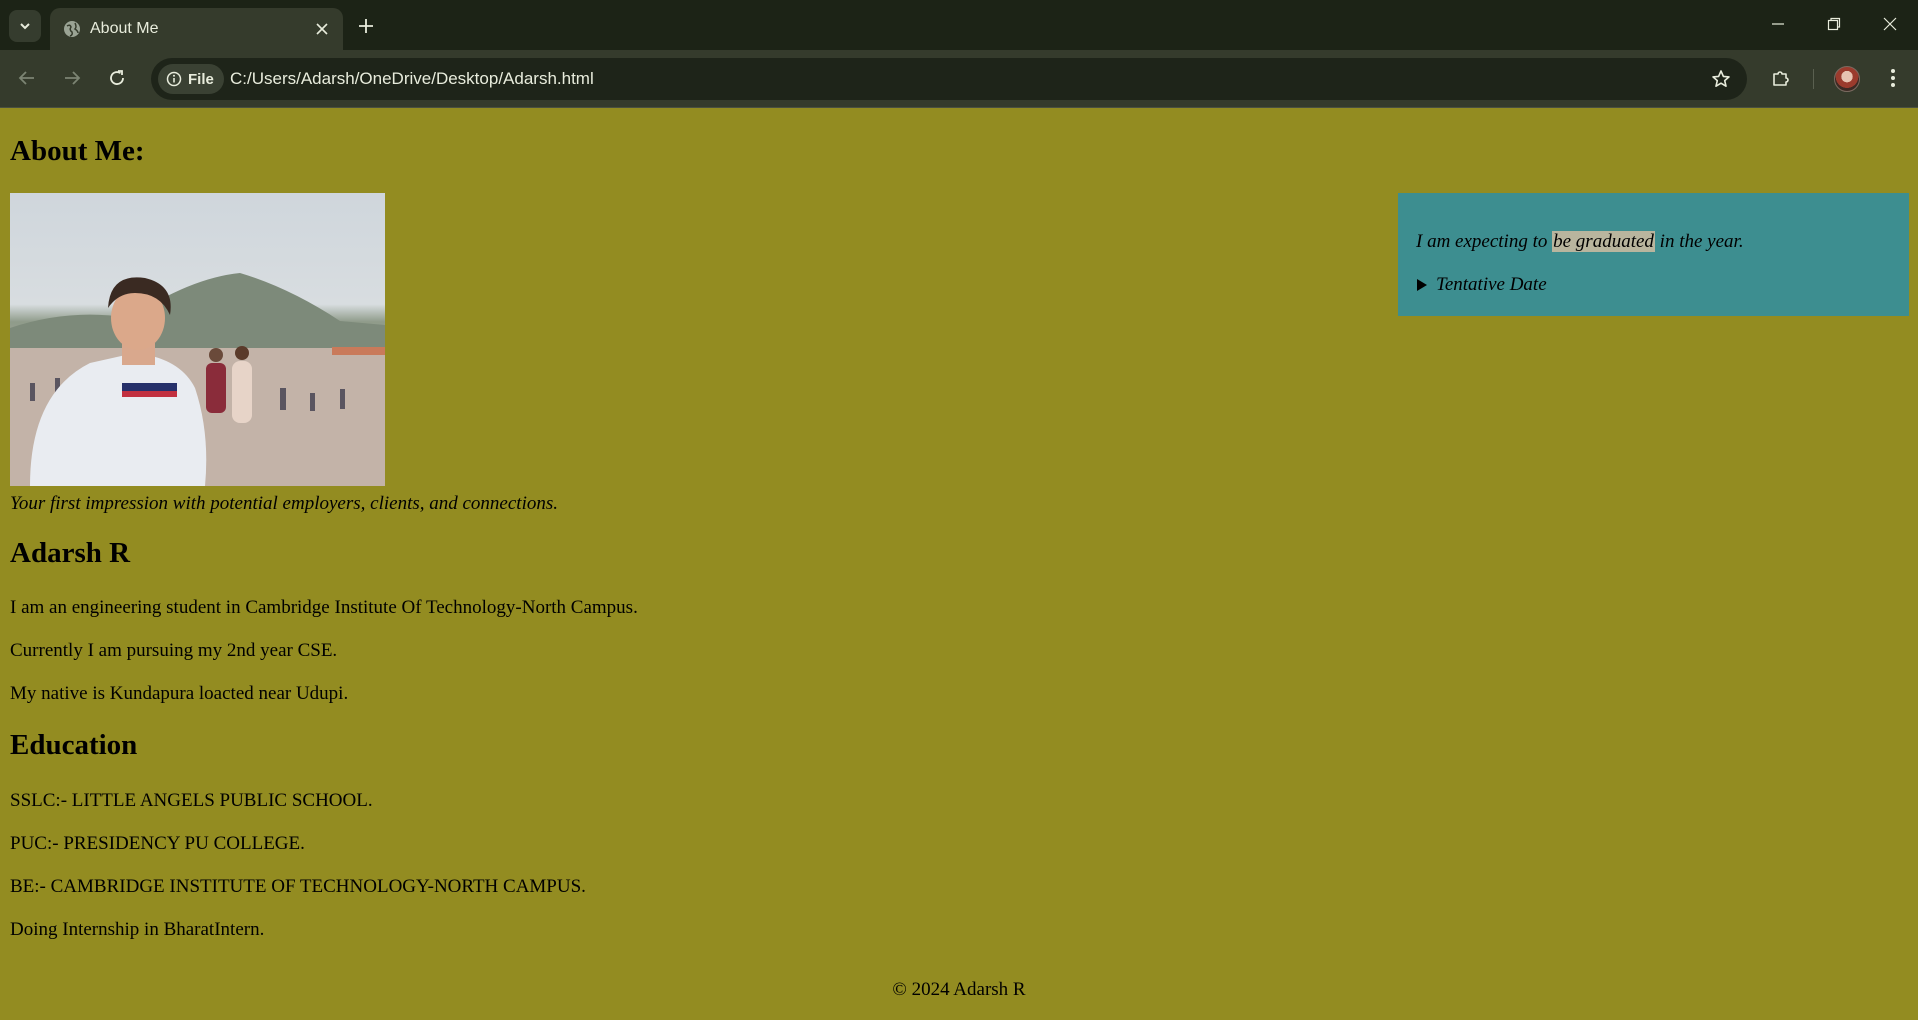 The image size is (1918, 1020). I want to click on tab-close-button, so click(322, 29).